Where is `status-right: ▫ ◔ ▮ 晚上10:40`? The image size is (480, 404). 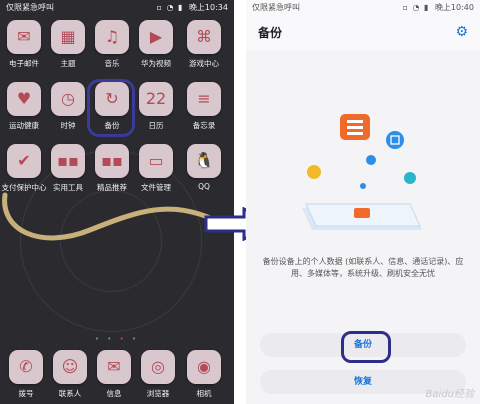 status-right: ▫ ◔ ▮ 晚上10:40 is located at coordinates (439, 8).